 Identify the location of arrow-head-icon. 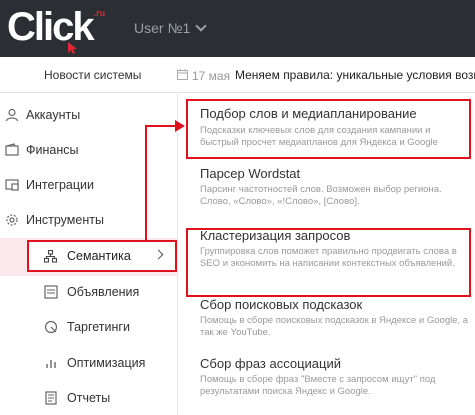
(180, 126).